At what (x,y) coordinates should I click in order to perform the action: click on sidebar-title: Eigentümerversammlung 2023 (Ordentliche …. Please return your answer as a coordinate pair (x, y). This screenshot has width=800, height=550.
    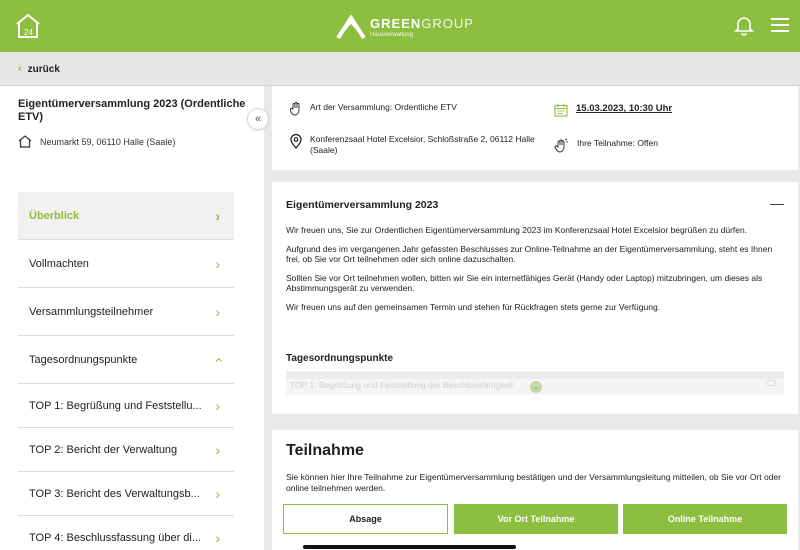
    Looking at the image, I should click on (132, 110).